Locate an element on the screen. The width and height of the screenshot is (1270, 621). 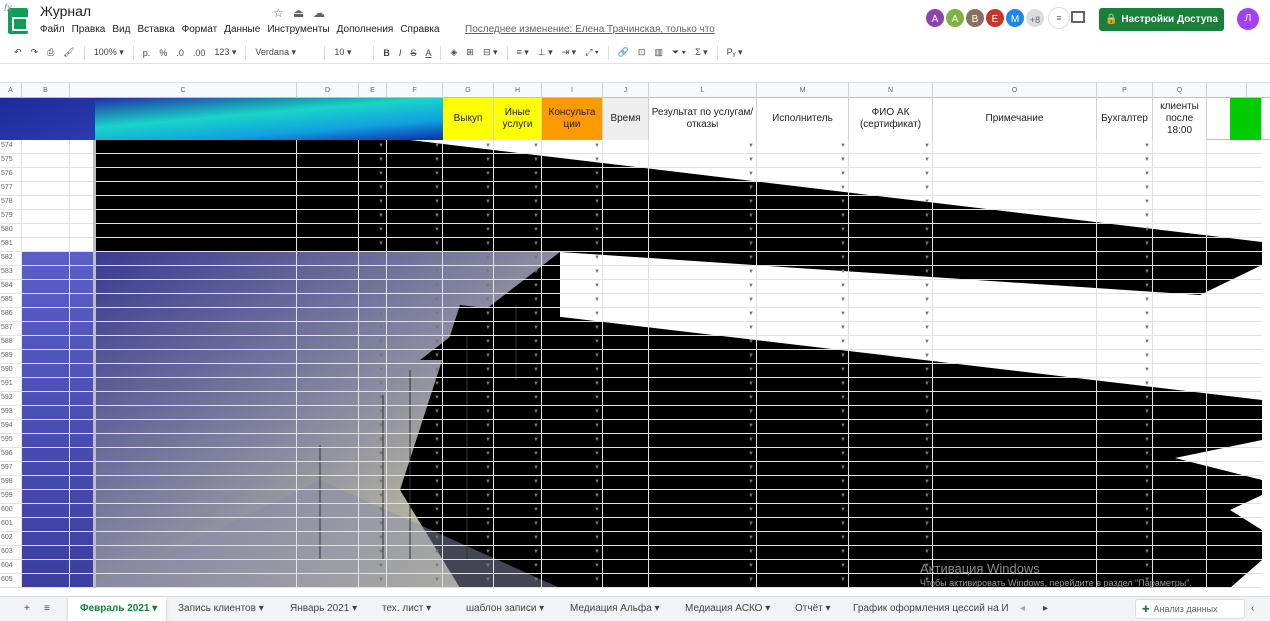
insert-comment-icon: ⊡ is located at coordinates (642, 52).